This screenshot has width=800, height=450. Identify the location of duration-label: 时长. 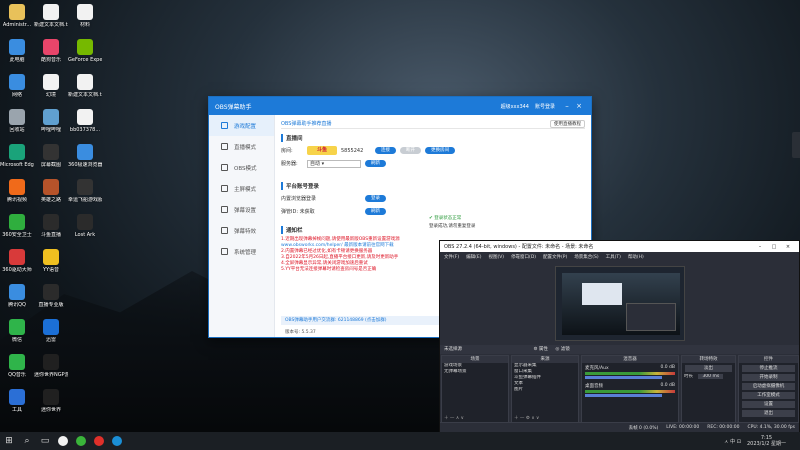
(688, 376).